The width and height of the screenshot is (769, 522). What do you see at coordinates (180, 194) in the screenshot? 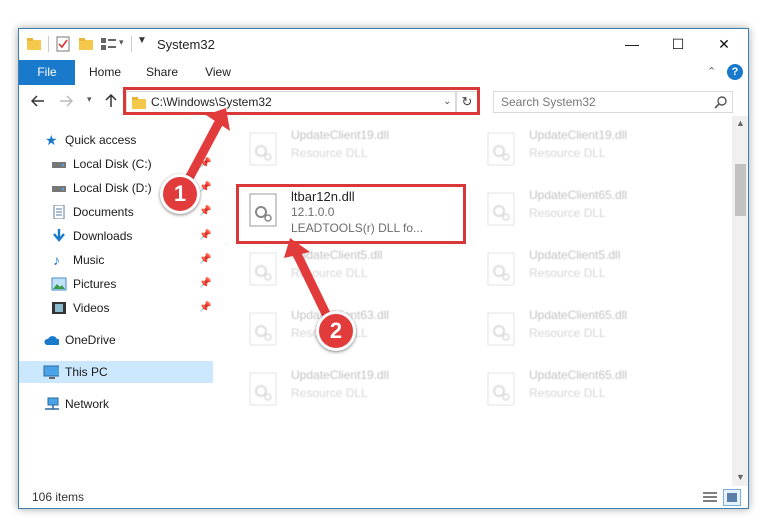
I see `step-one-badge: 1` at bounding box center [180, 194].